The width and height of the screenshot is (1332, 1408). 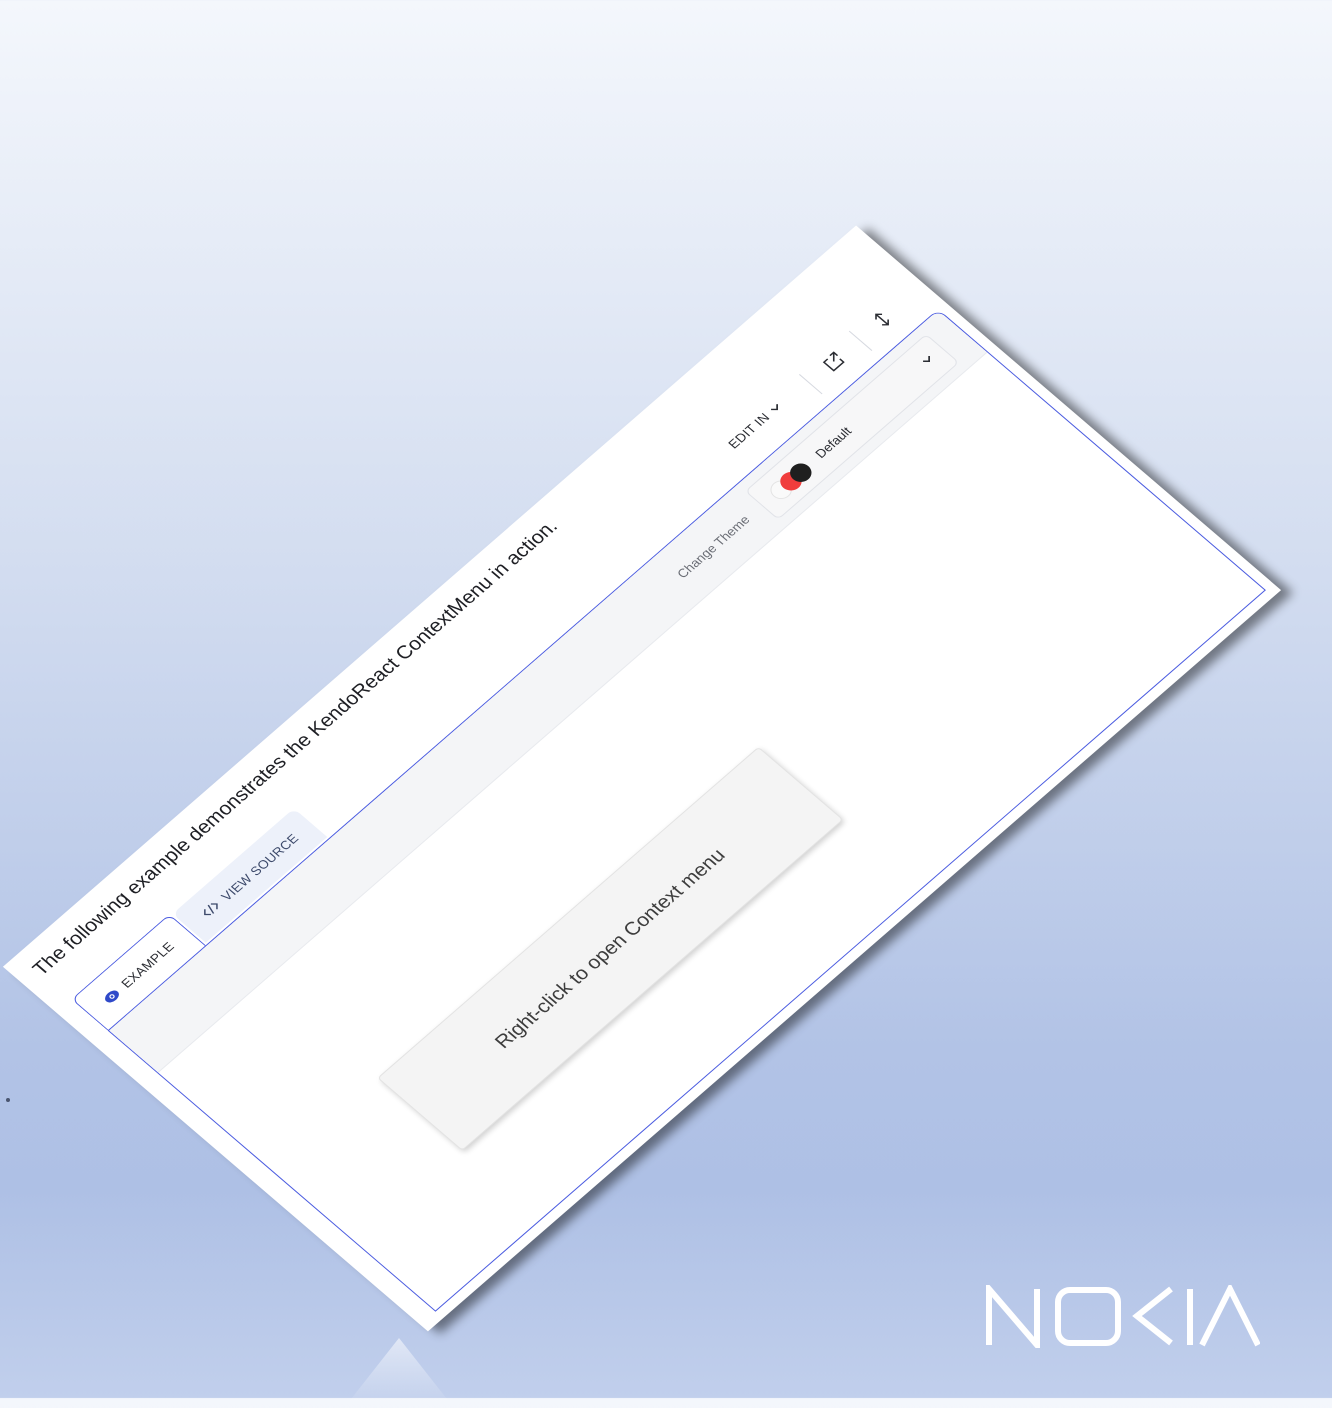 What do you see at coordinates (794, 478) in the screenshot?
I see `theme-swatches` at bounding box center [794, 478].